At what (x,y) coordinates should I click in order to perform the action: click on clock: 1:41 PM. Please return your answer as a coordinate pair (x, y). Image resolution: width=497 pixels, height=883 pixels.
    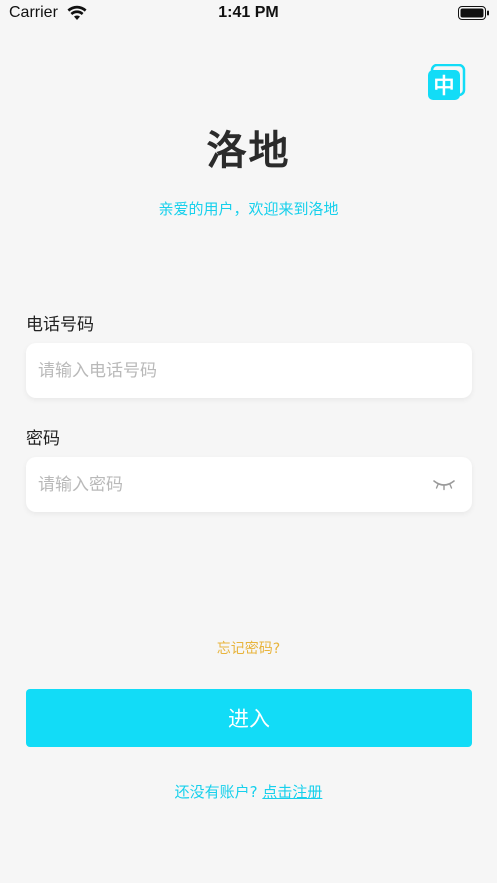
    Looking at the image, I should click on (248, 12).